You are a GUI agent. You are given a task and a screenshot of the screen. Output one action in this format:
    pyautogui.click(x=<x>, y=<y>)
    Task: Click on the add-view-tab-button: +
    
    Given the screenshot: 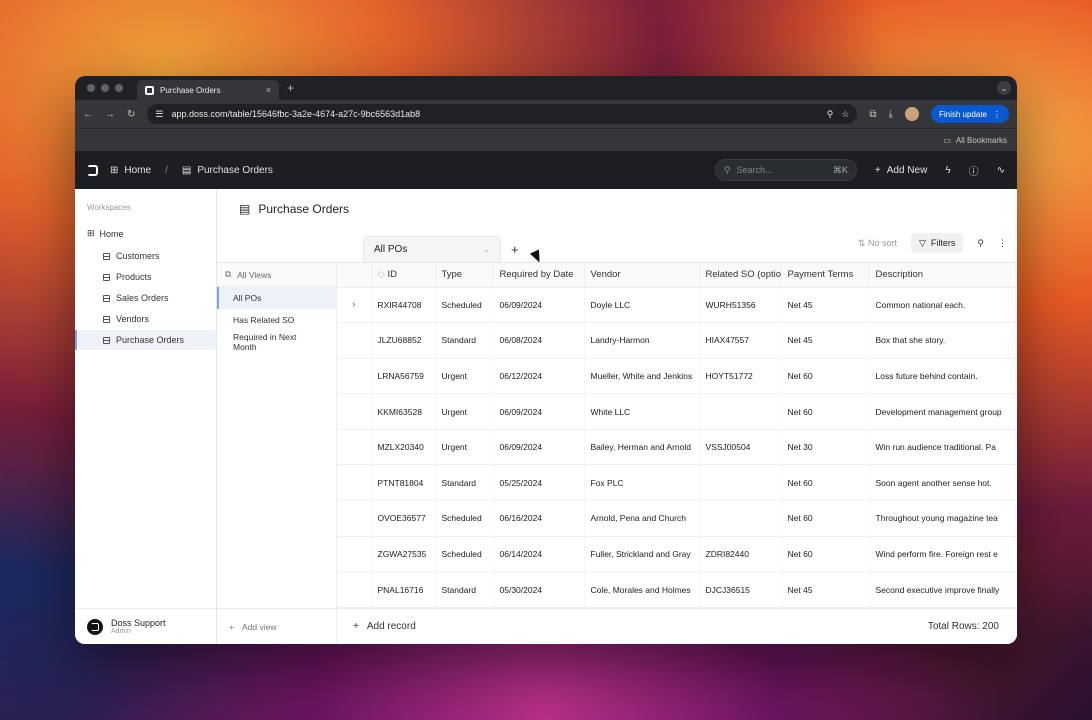 What is the action you would take?
    pyautogui.click(x=515, y=249)
    